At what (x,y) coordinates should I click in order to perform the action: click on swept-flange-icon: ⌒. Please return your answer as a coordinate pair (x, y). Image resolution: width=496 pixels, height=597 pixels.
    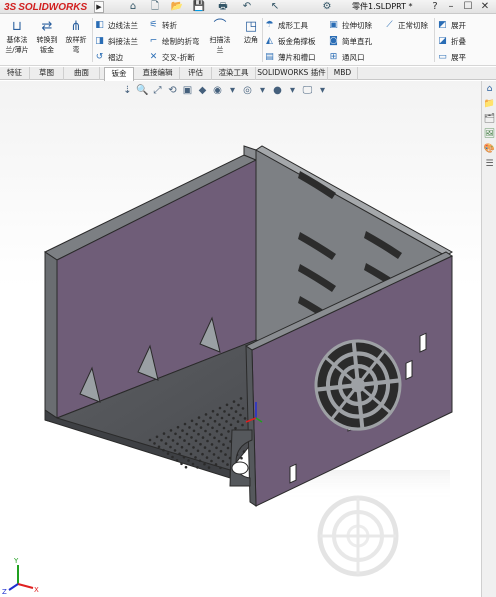
    Looking at the image, I should click on (220, 26).